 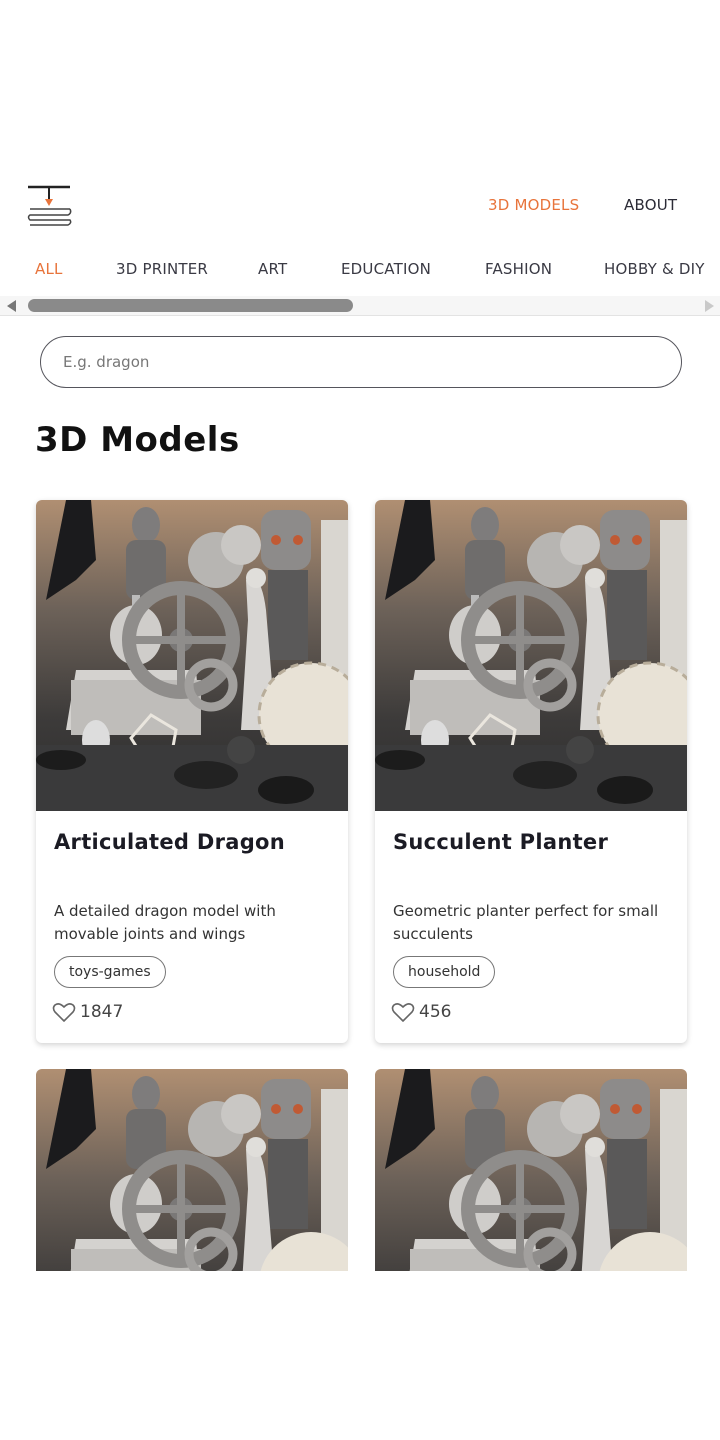 What do you see at coordinates (162, 269) in the screenshot?
I see `tab-3d-printer: 3D PRINTER` at bounding box center [162, 269].